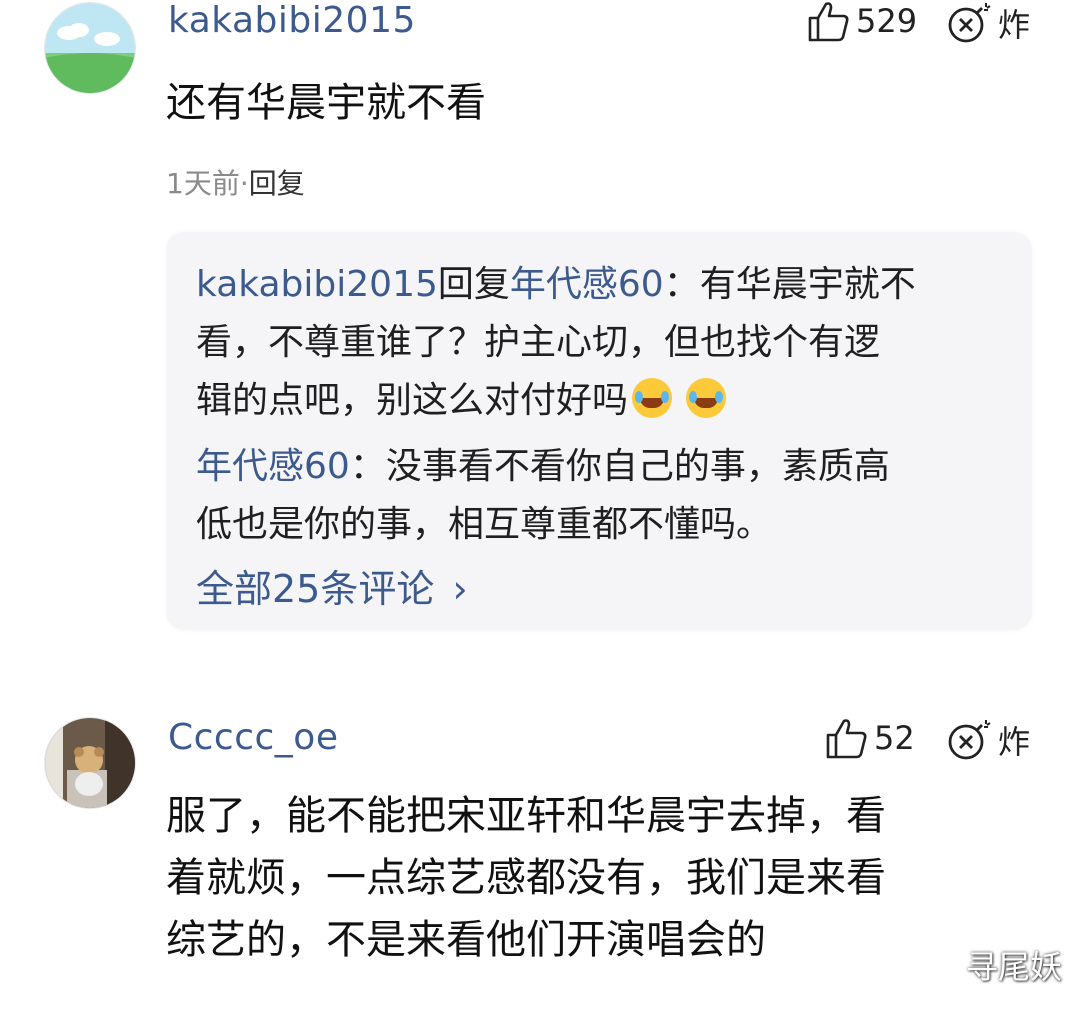  I want to click on all-comments-label: 全部25条评论, so click(315, 589).